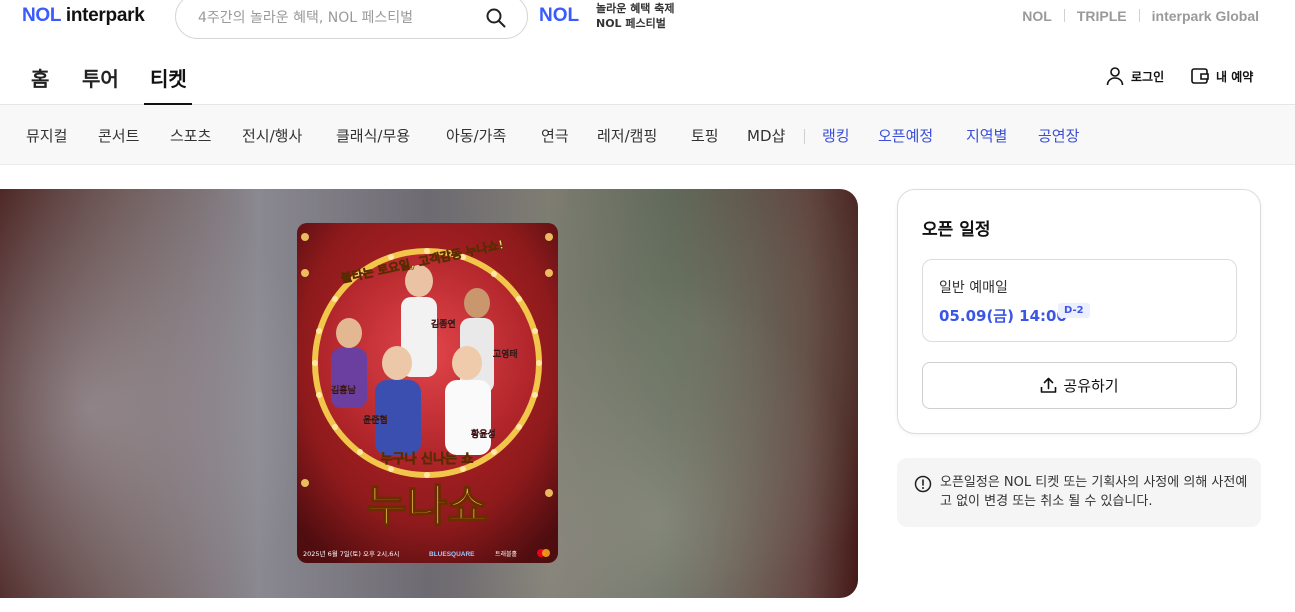 Image resolution: width=1295 pixels, height=612 pixels. Describe the element at coordinates (496, 18) in the screenshot. I see `search-icon` at that location.